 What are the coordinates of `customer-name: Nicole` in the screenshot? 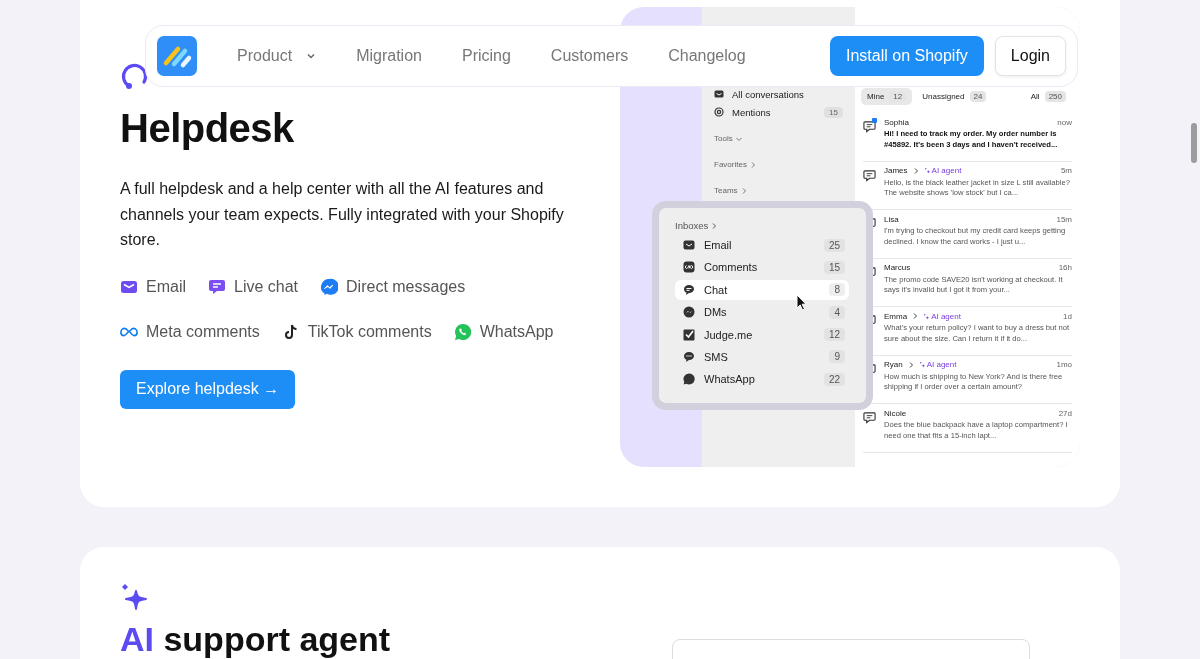 It's located at (895, 413).